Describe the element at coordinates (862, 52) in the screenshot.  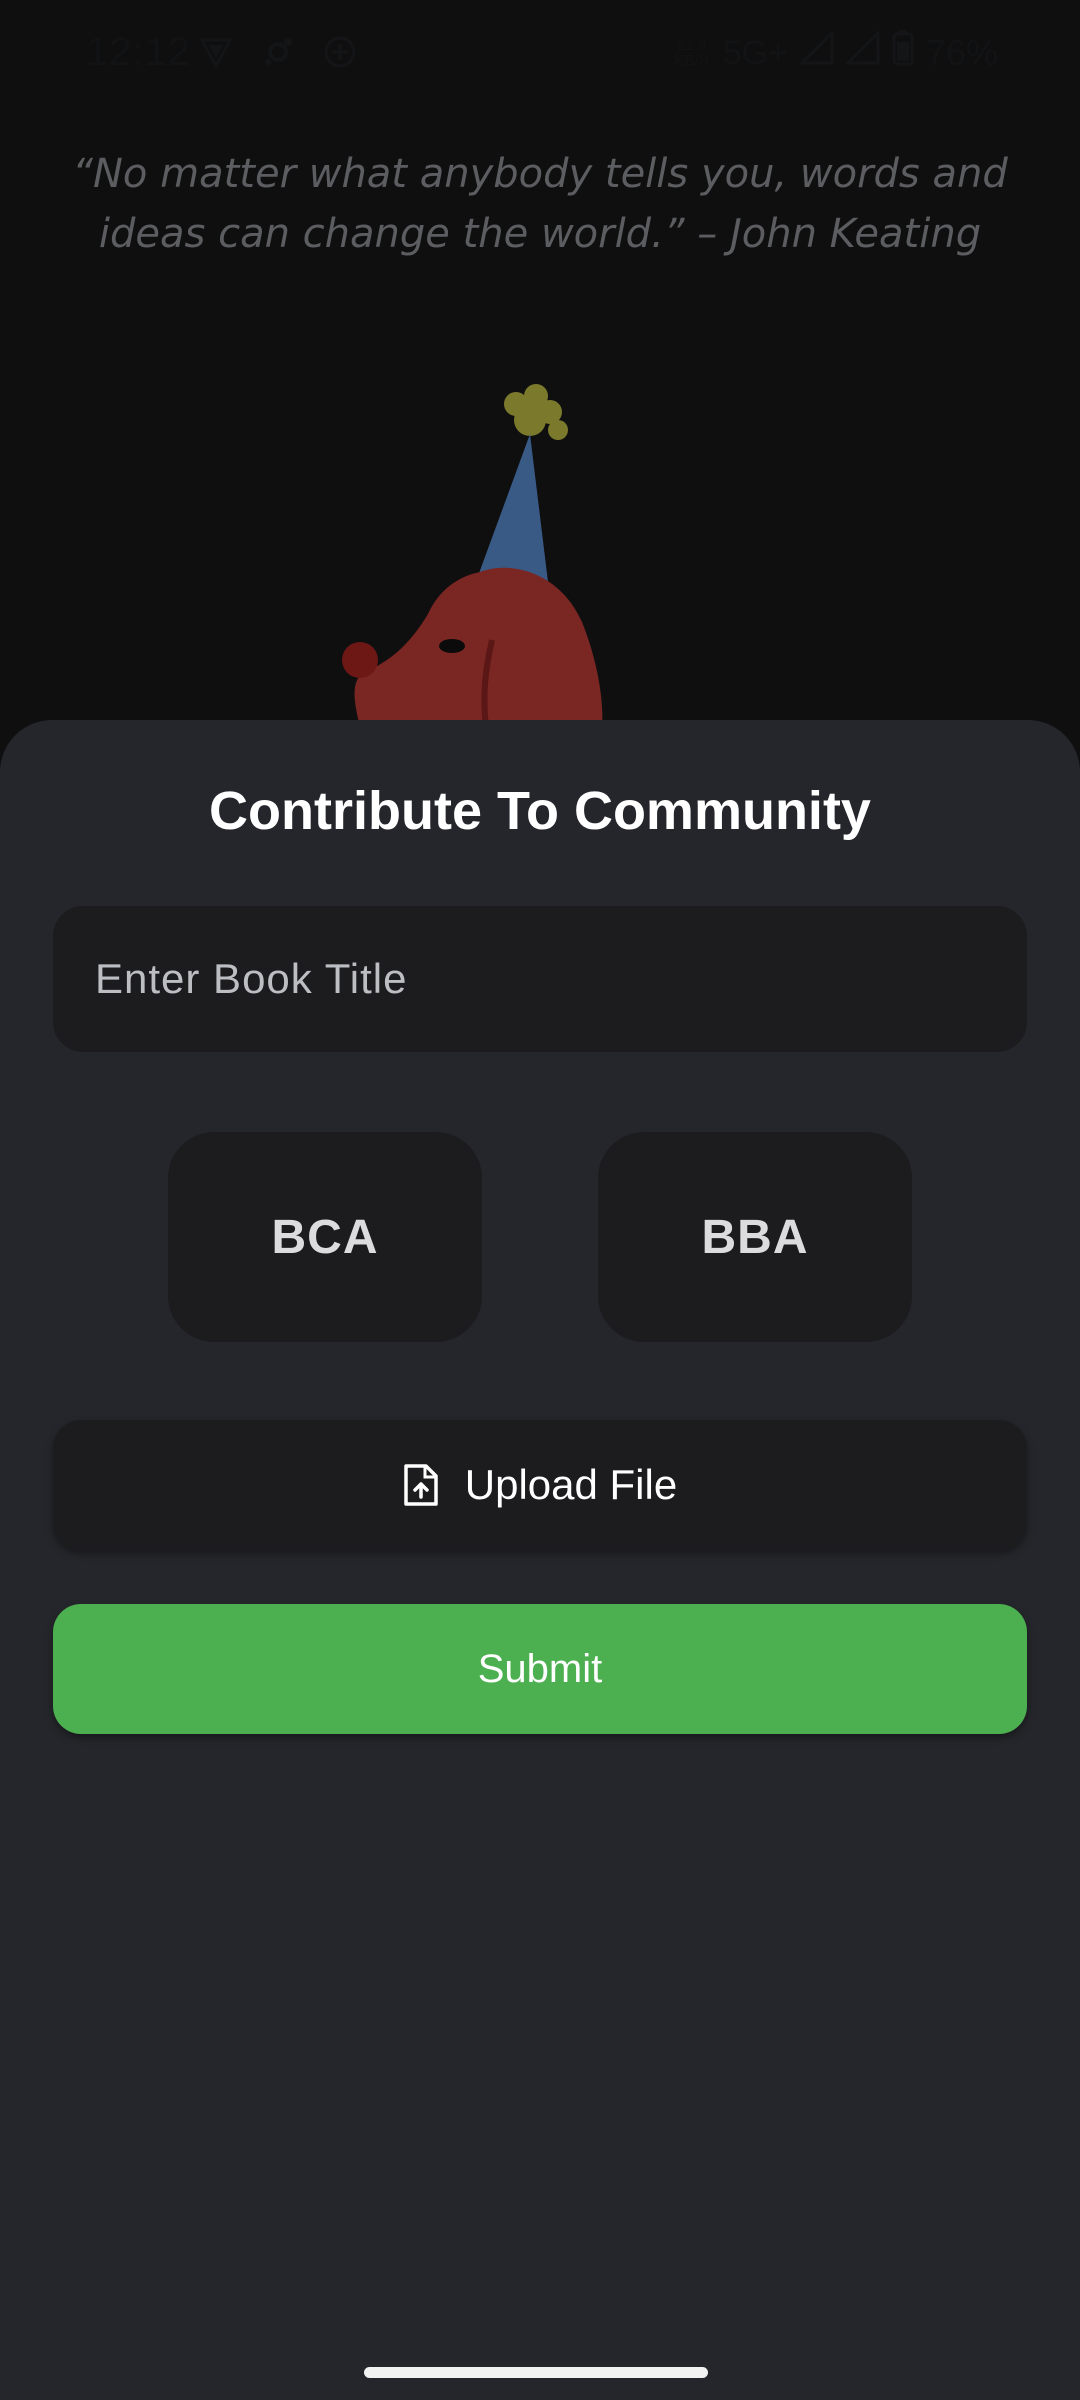
I see `signal-strength-secondary-icon` at that location.